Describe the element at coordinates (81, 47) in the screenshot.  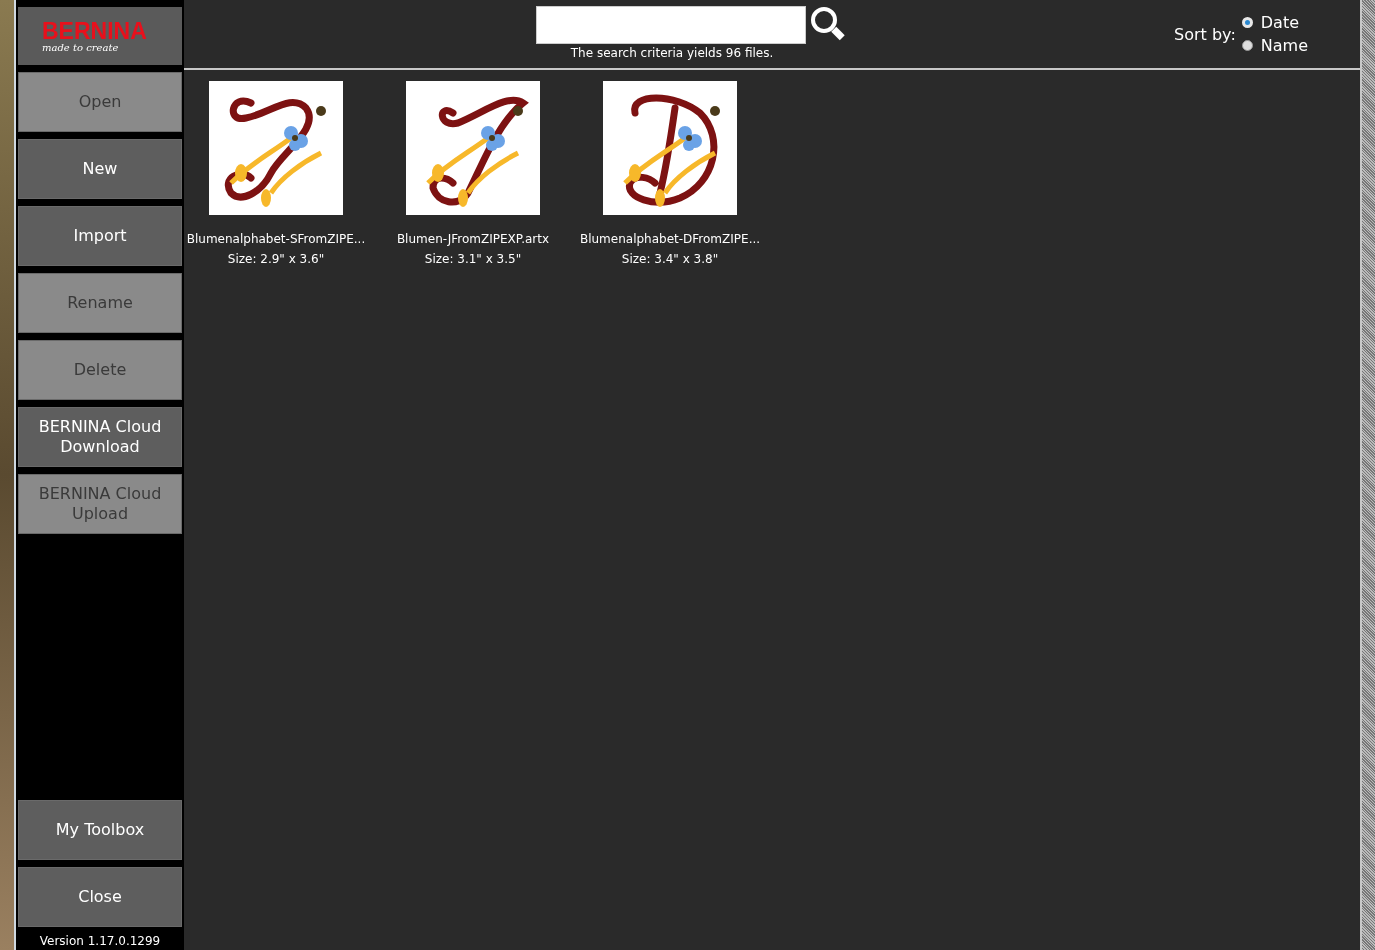
I see `brand-tagline: made to create` at that location.